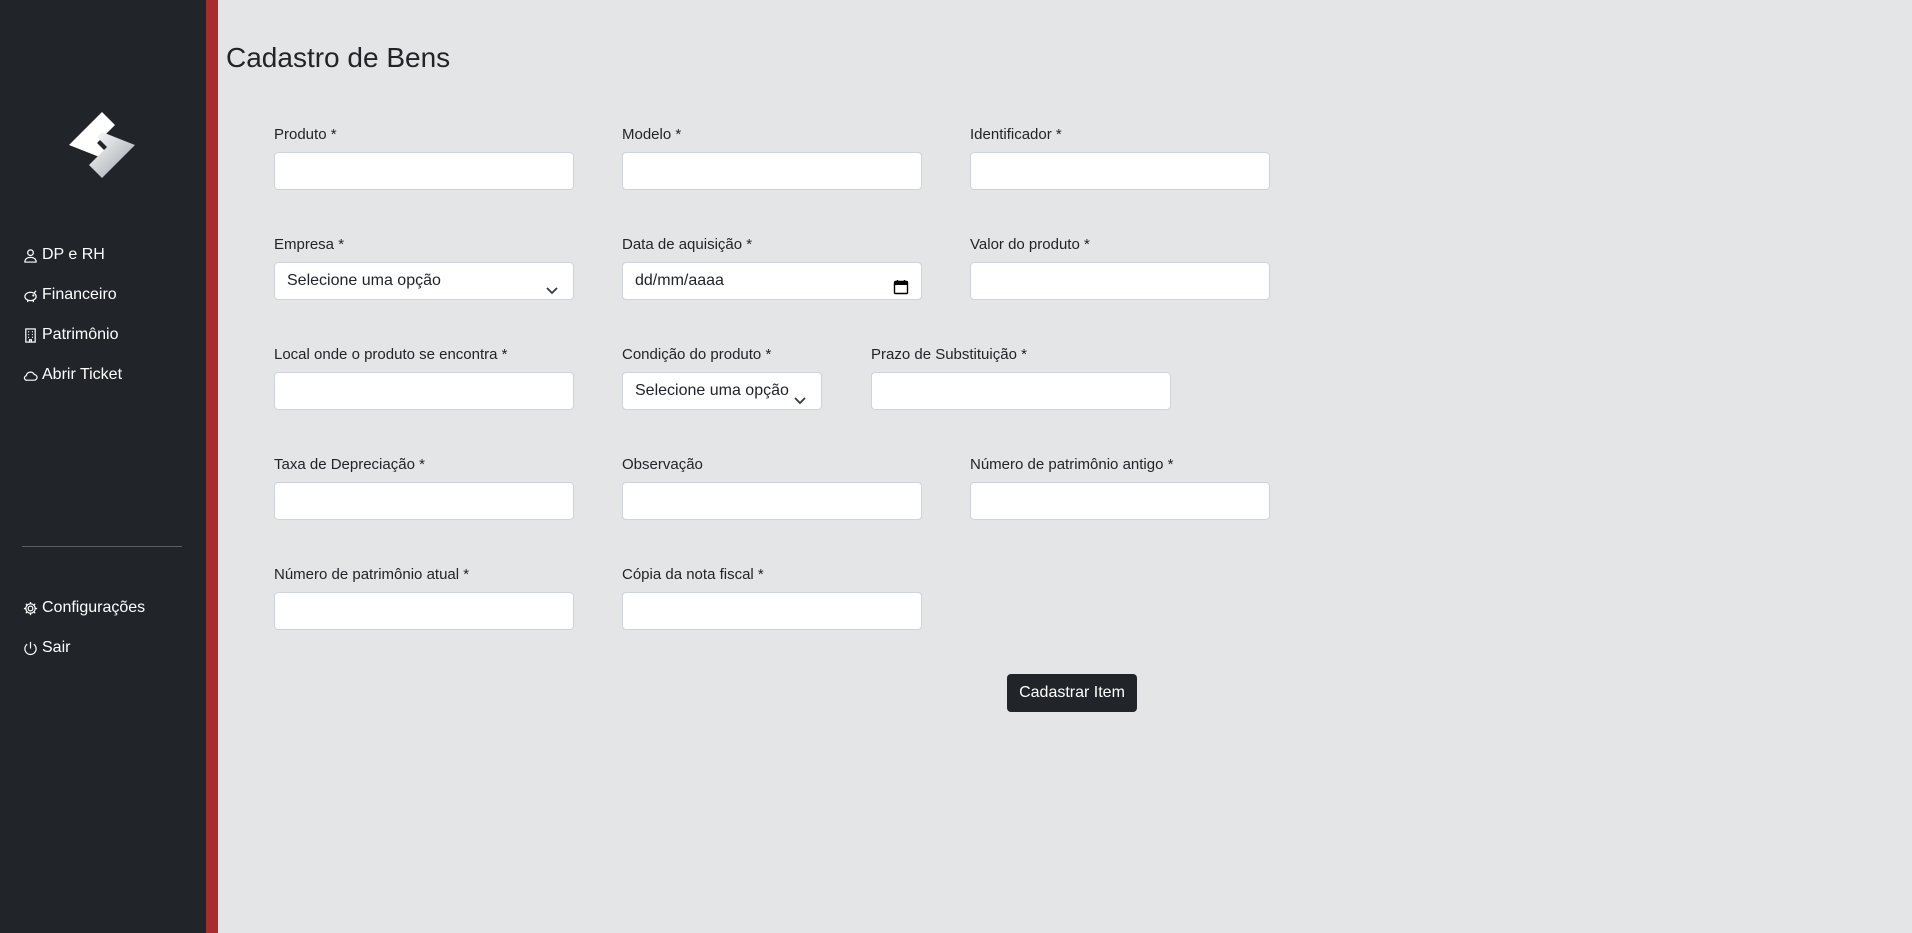 The image size is (1912, 933). I want to click on sidebar-accent-bar, so click(212, 466).